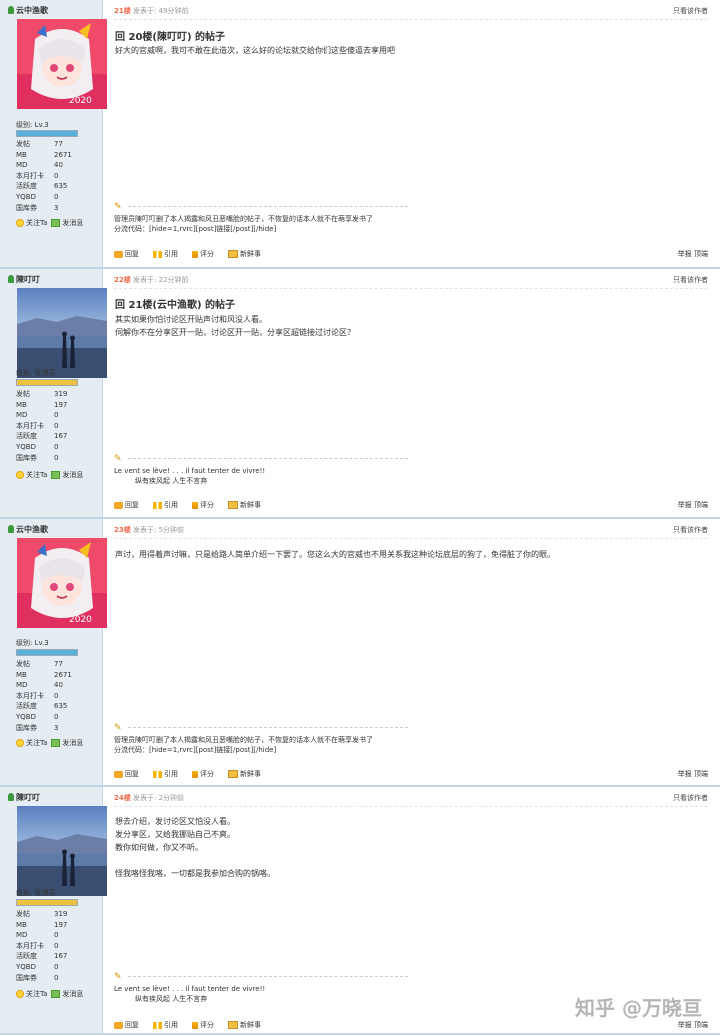 The image size is (720, 1035). Describe the element at coordinates (61, 956) in the screenshot. I see `stat-value: 167` at that location.